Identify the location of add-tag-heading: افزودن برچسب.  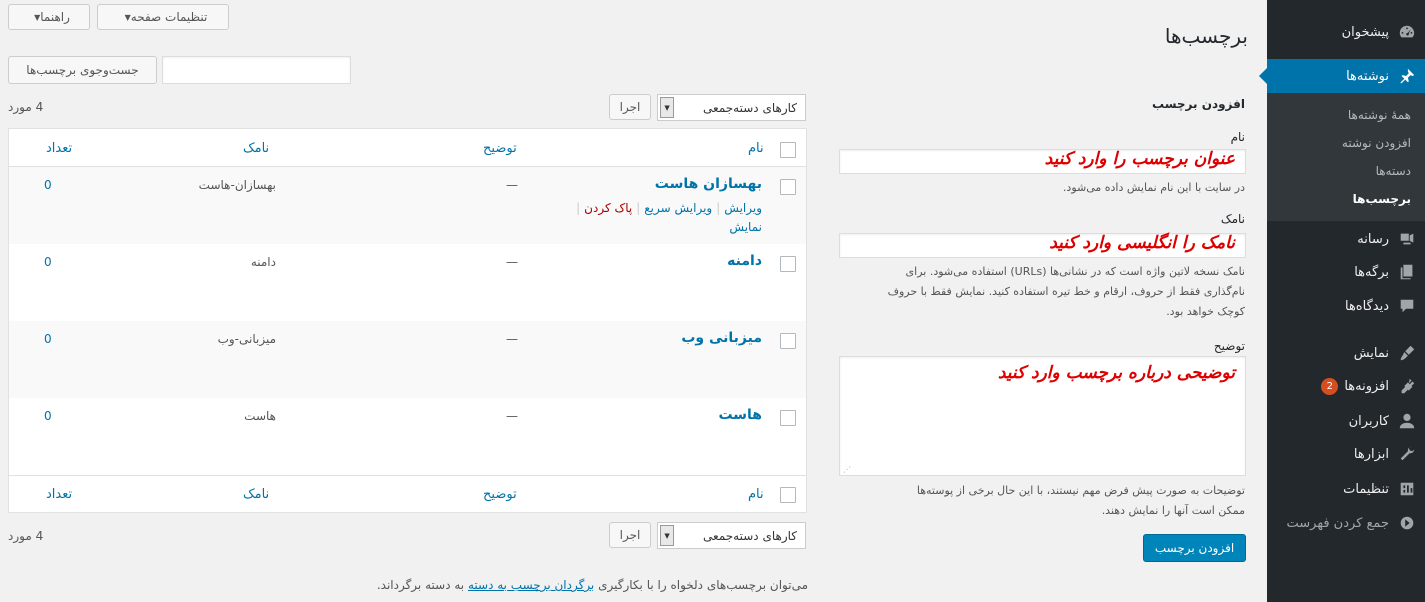
(1198, 104).